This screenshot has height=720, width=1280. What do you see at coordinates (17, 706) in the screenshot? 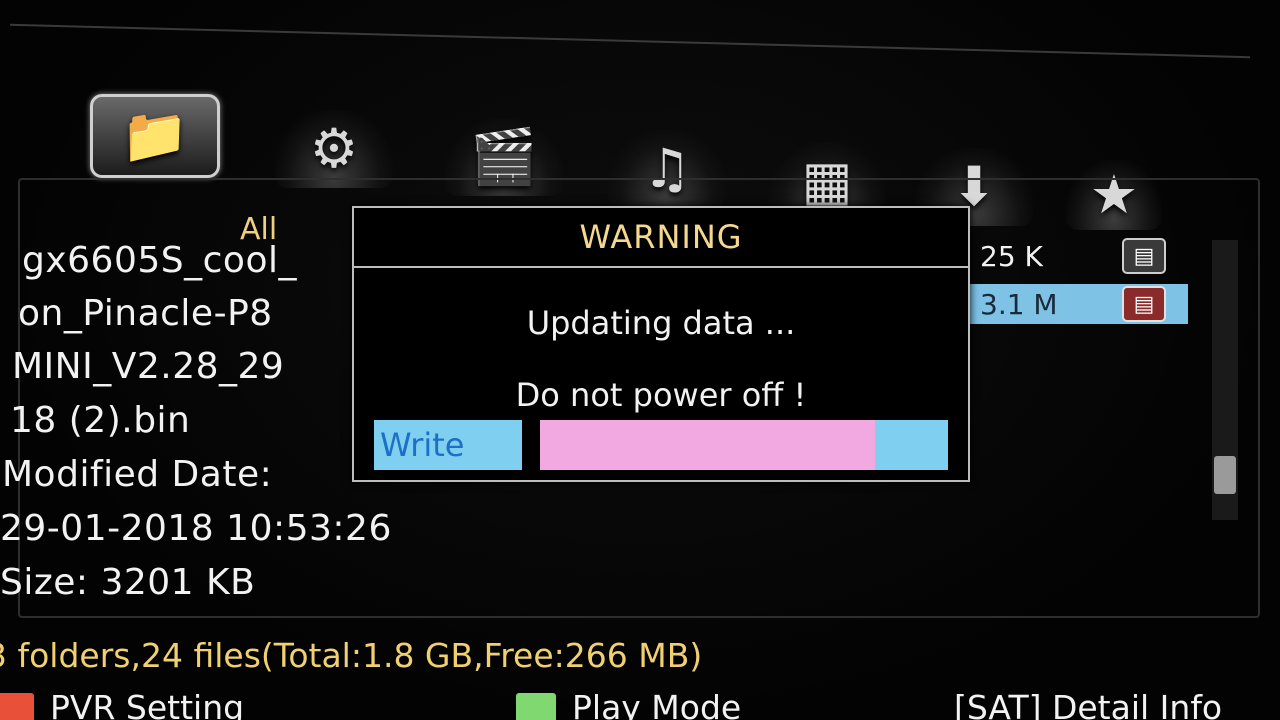
I see `red-key-icon` at bounding box center [17, 706].